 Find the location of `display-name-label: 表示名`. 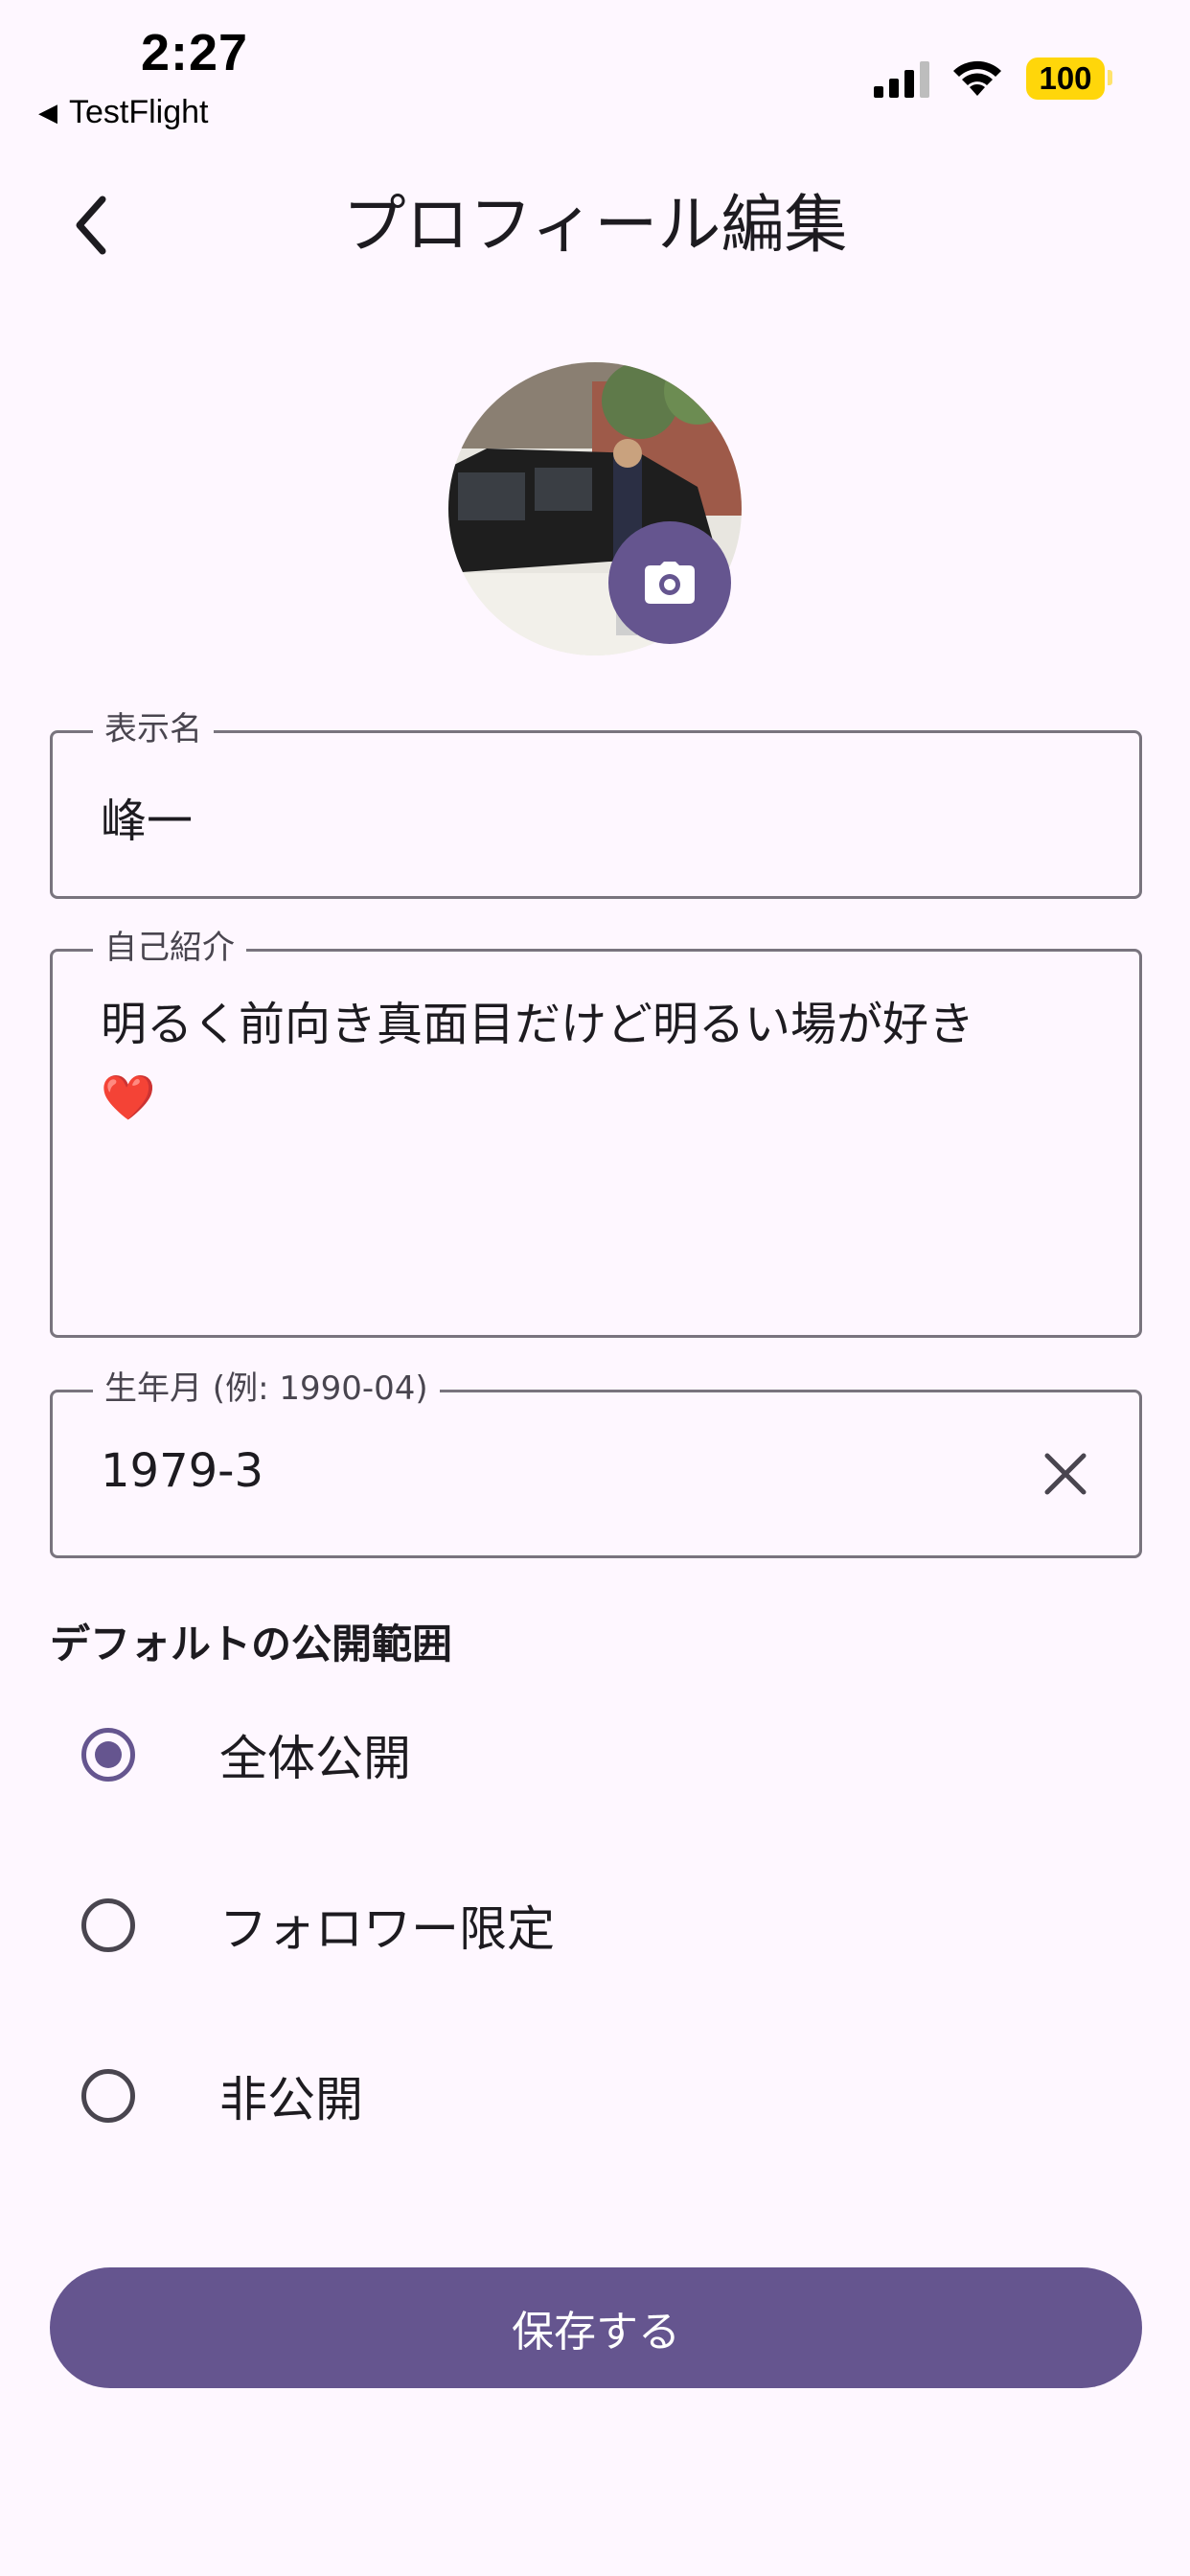

display-name-label: 表示名 is located at coordinates (154, 729).